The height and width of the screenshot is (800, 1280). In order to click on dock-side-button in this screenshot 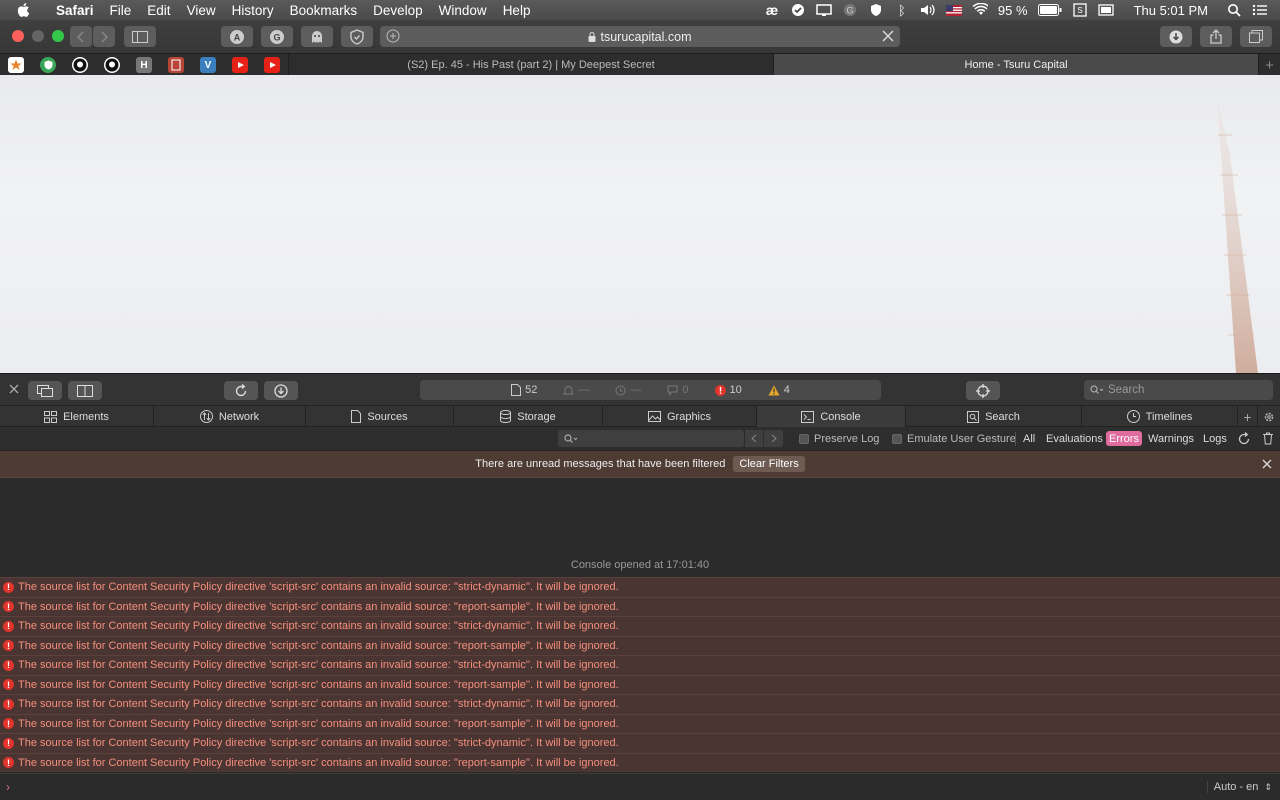, I will do `click(85, 390)`.